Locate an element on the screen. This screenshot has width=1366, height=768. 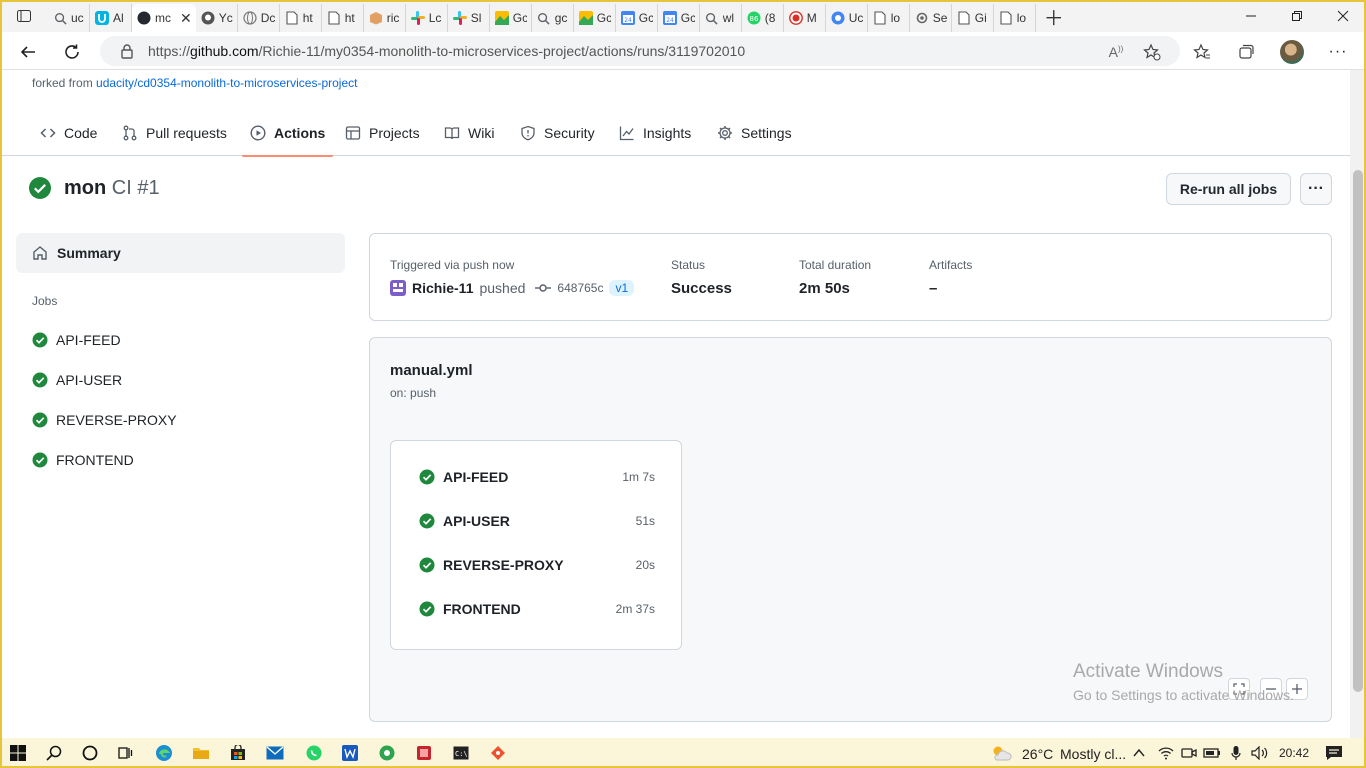
actor-name: Richie-11 is located at coordinates (442, 288).